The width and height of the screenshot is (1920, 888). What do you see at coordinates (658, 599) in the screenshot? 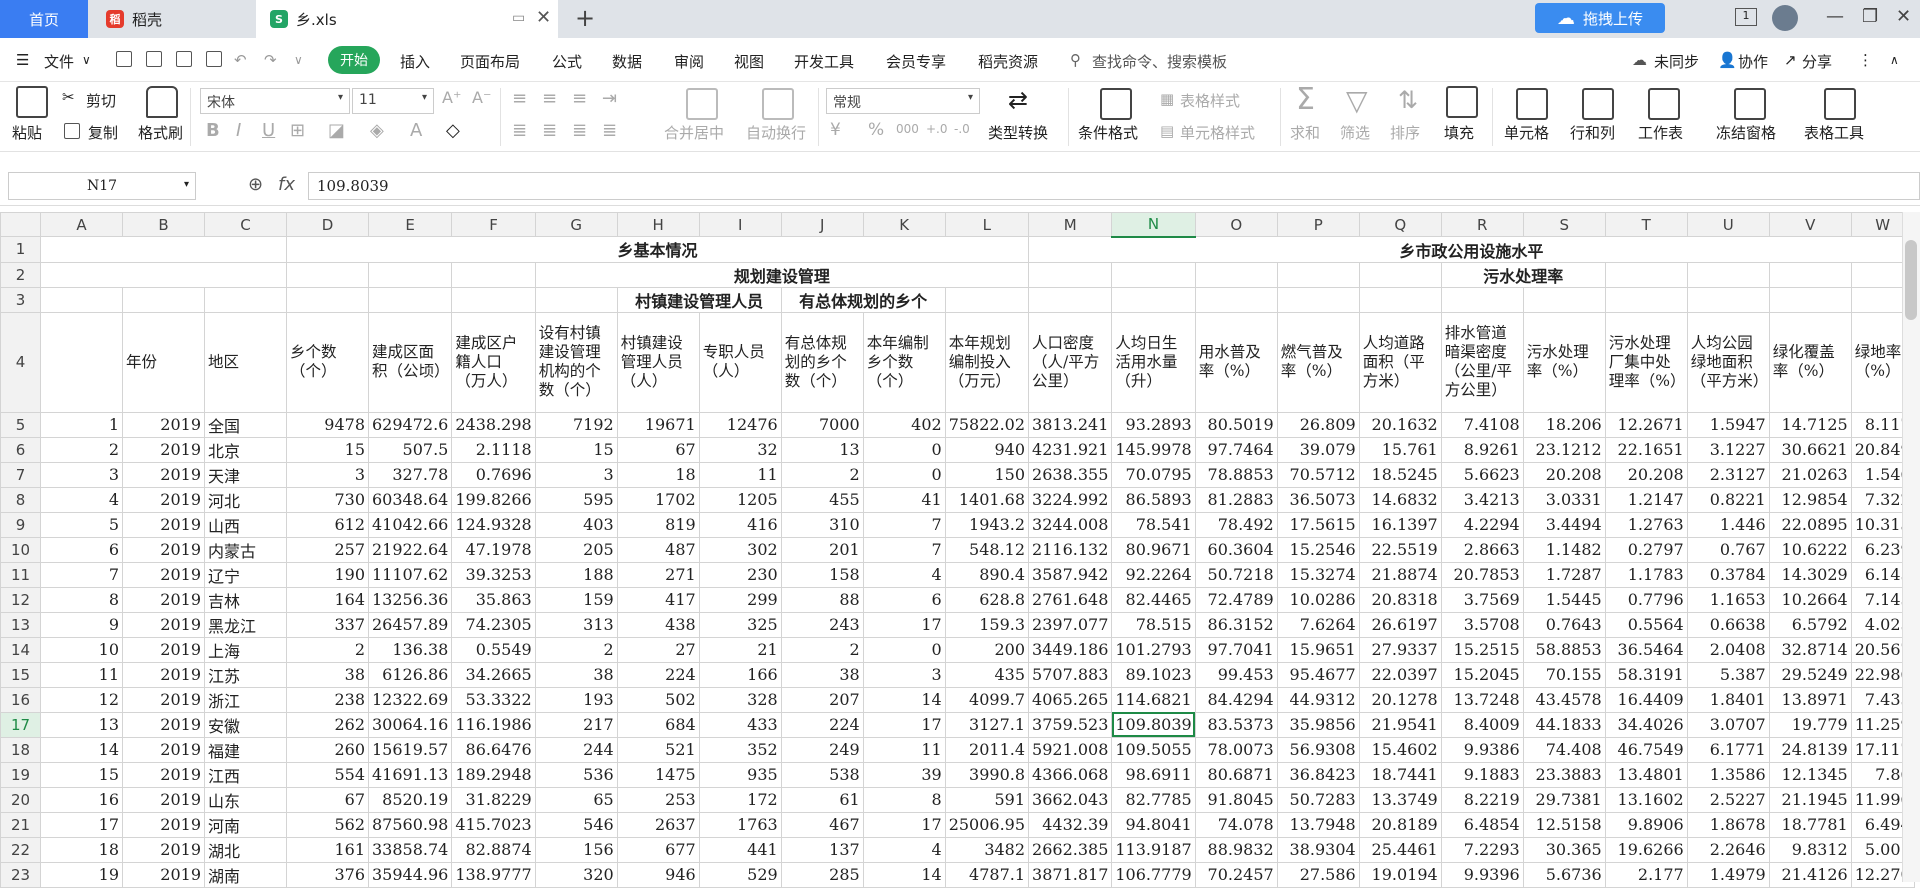
I see `cell: 417` at bounding box center [658, 599].